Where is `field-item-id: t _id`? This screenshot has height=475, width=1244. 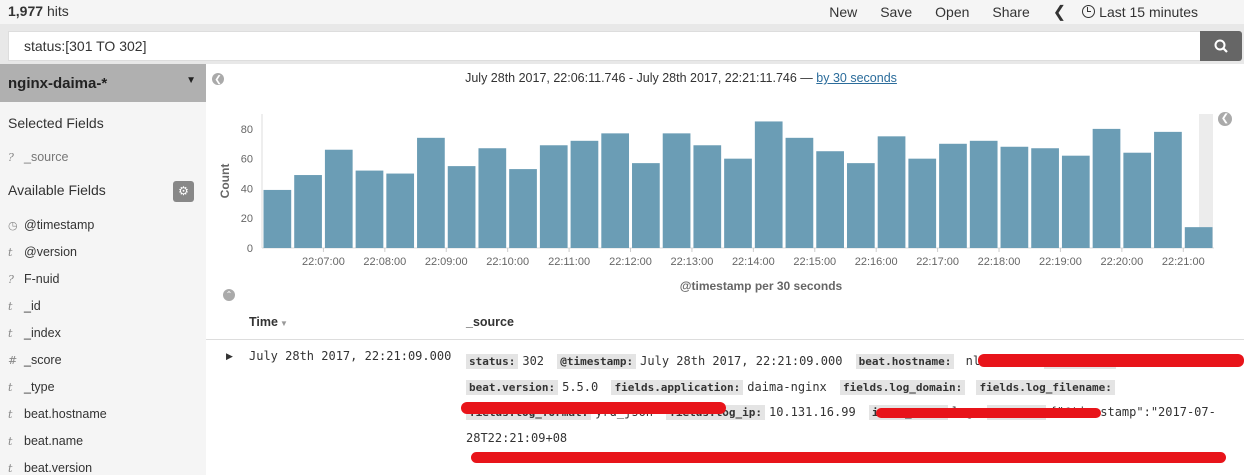 field-item-id: t _id is located at coordinates (24, 306).